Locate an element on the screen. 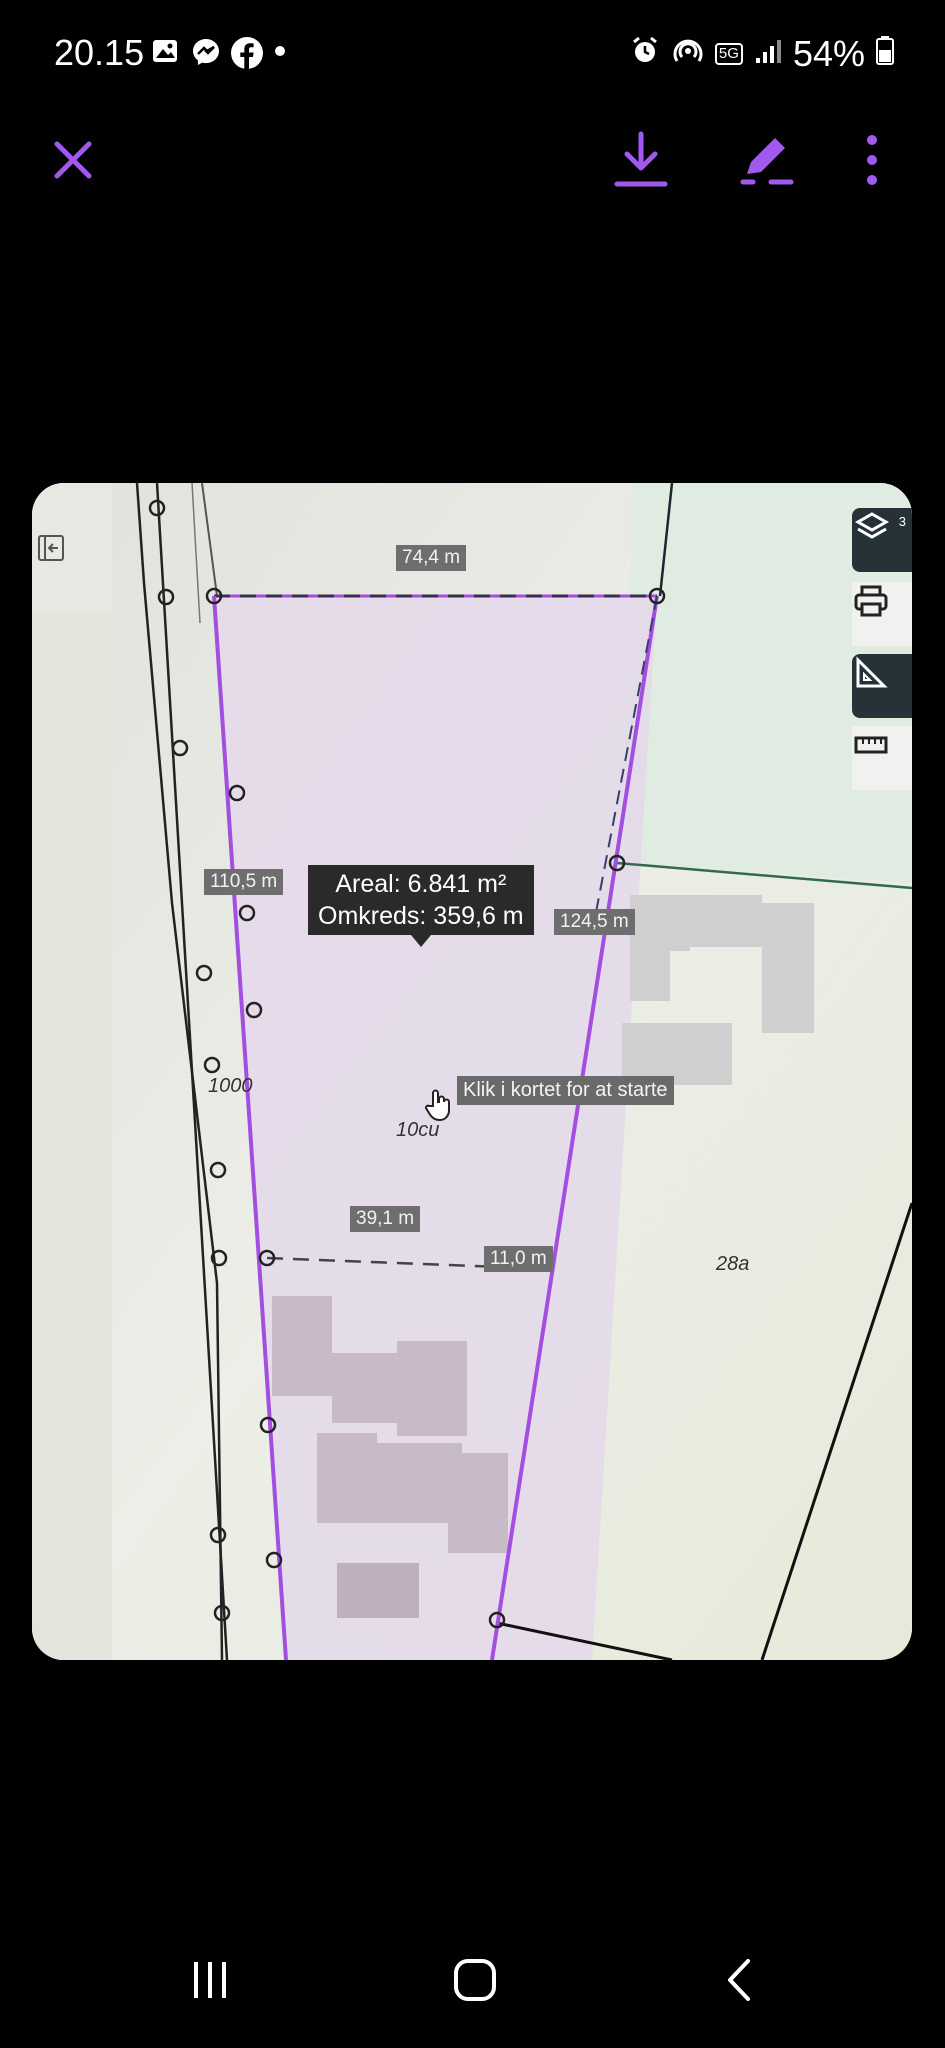 Image resolution: width=945 pixels, height=2048 pixels. collapse-panel-button is located at coordinates (56, 553).